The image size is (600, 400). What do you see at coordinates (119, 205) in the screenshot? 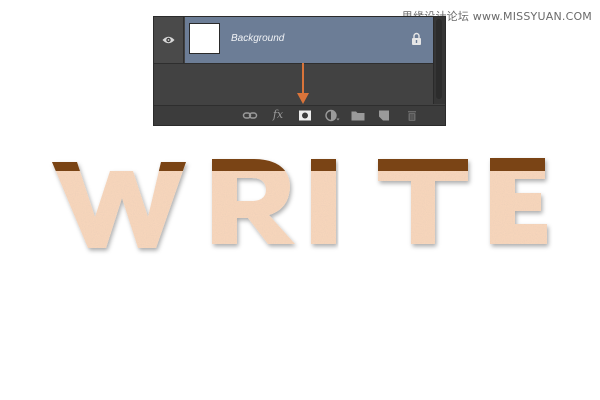
I see `letter-w` at bounding box center [119, 205].